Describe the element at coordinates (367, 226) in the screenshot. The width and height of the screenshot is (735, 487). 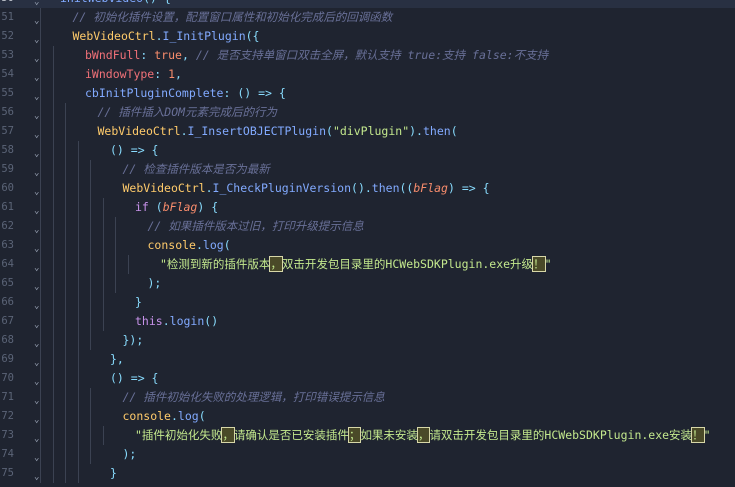
I see `code-line: 62 ⌄// 如果插件版本过旧，打印升级提示信息` at that location.